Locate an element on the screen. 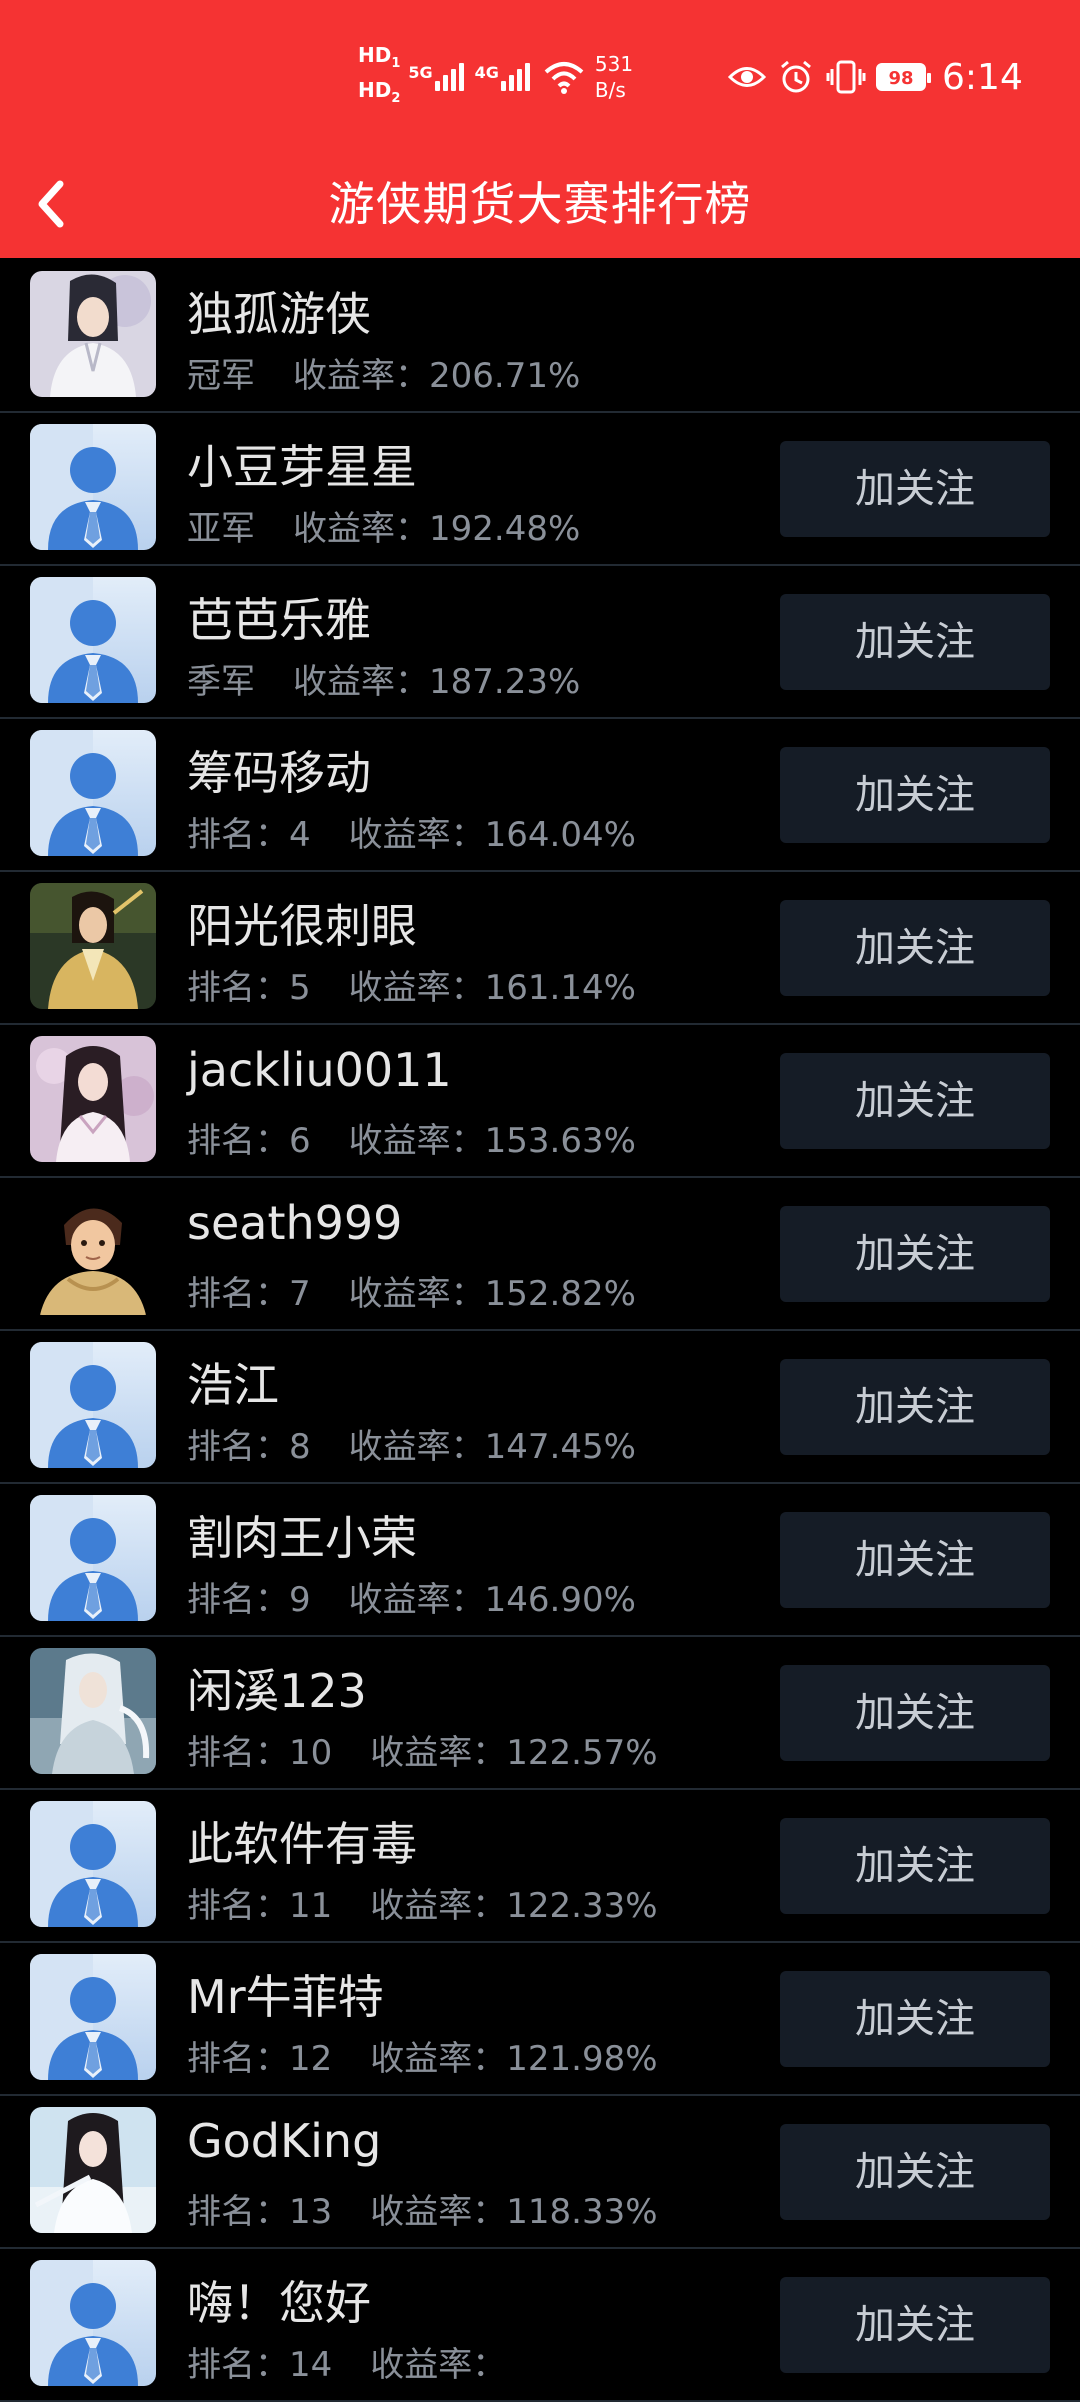 Image resolution: width=1080 pixels, height=2402 pixels. rank-label: 排名：9 is located at coordinates (249, 1600).